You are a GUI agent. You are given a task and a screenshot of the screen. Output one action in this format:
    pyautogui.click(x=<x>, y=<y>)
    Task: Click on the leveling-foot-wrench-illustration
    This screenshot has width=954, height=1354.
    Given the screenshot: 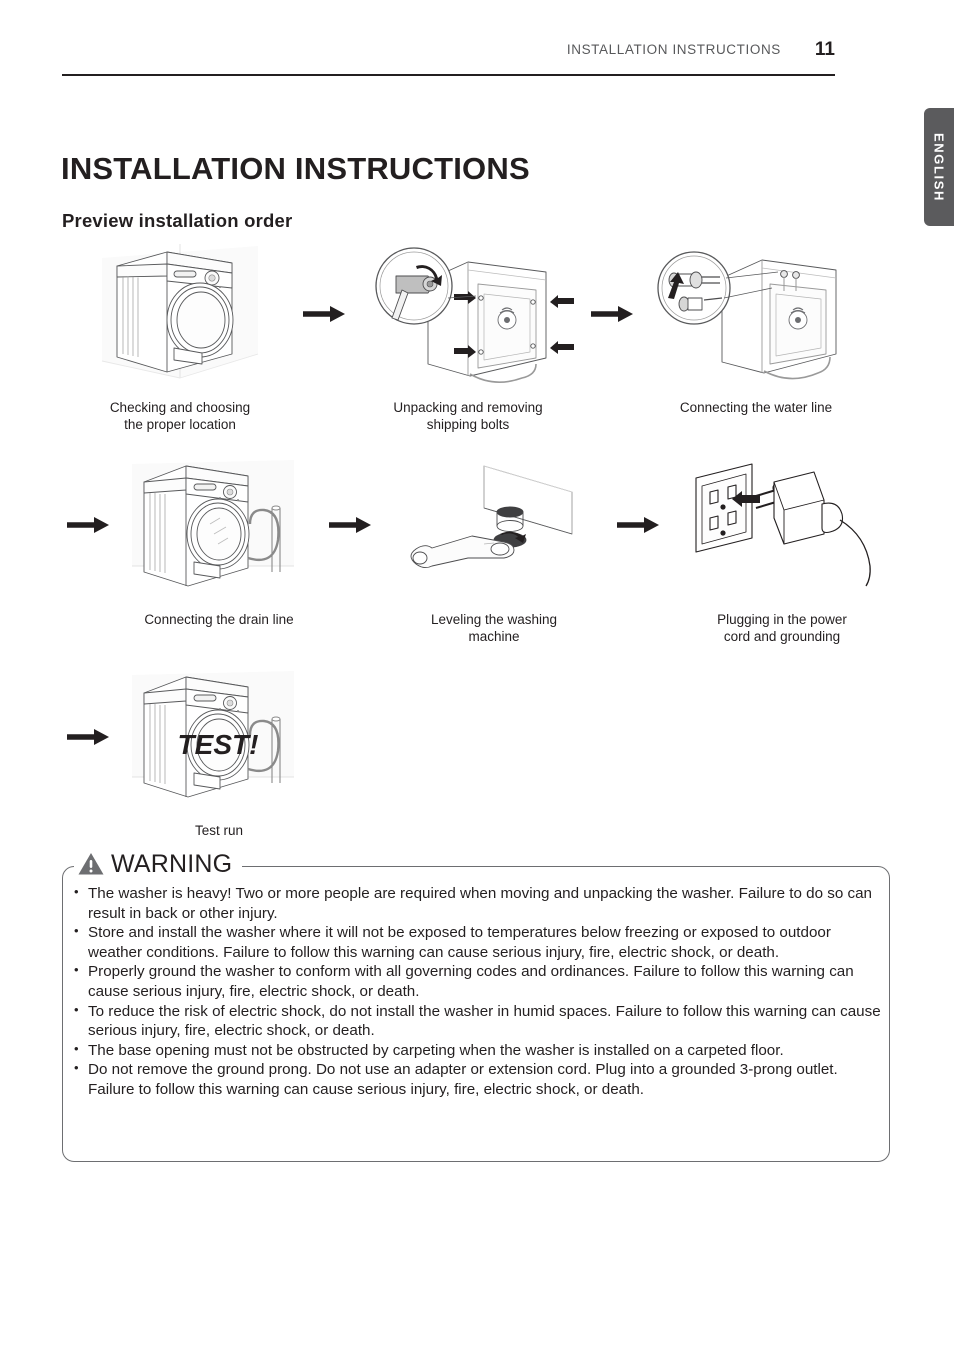 What is the action you would take?
    pyautogui.click(x=494, y=525)
    